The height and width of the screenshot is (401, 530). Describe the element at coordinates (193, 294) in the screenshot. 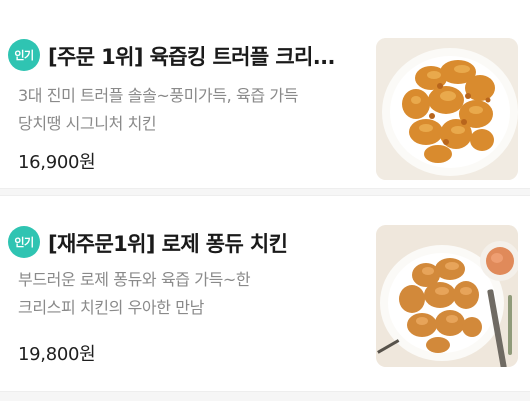

I see `menu-item-description: 부드러운 로제 퐁듀와 육즙 가득~한 크리스피 치킨의 우아한 만남` at that location.